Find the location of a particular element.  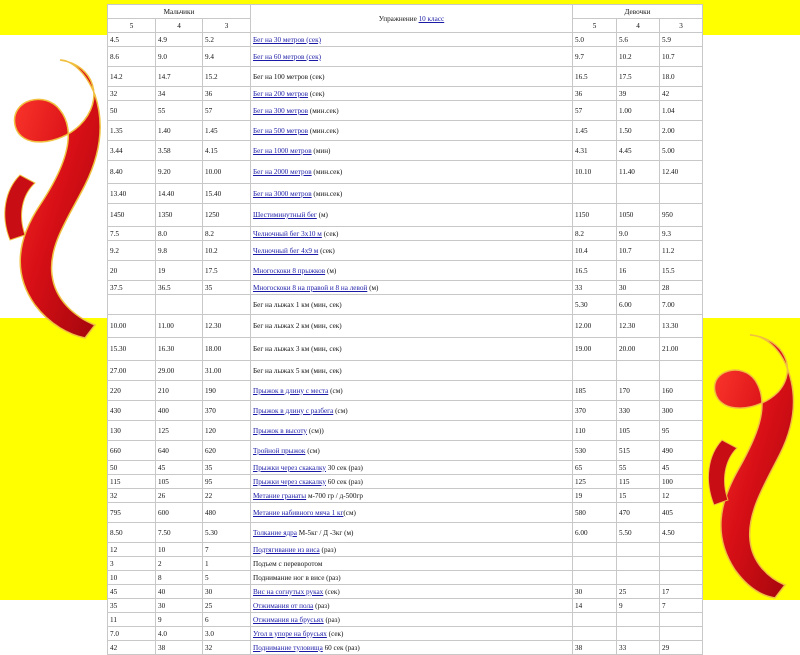

table-row: 11 9 6 Отжимания на брусьях (раз) is located at coordinates (405, 619).